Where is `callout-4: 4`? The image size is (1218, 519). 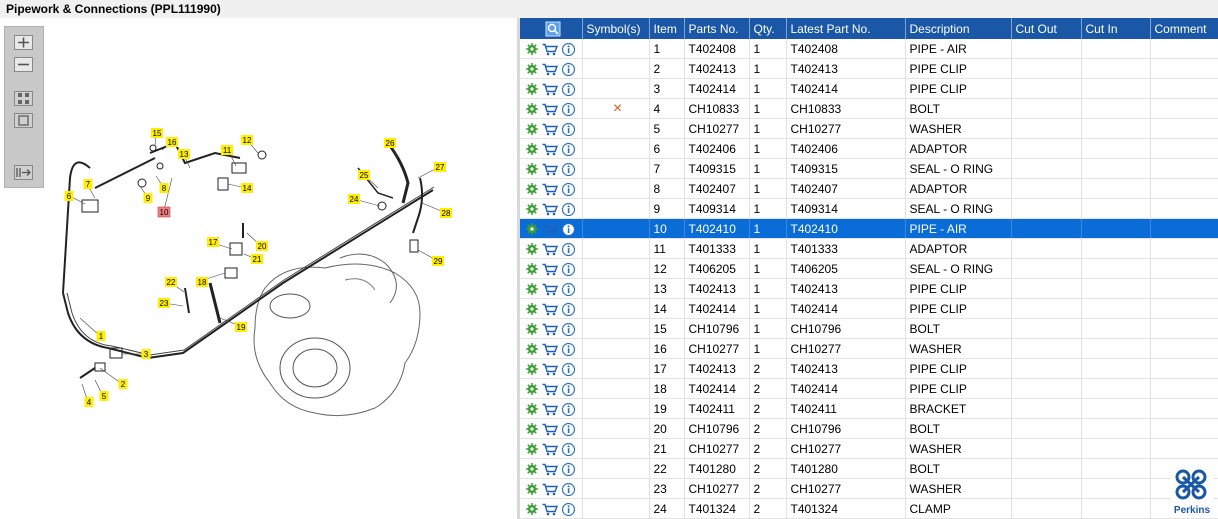 callout-4: 4 is located at coordinates (89, 402).